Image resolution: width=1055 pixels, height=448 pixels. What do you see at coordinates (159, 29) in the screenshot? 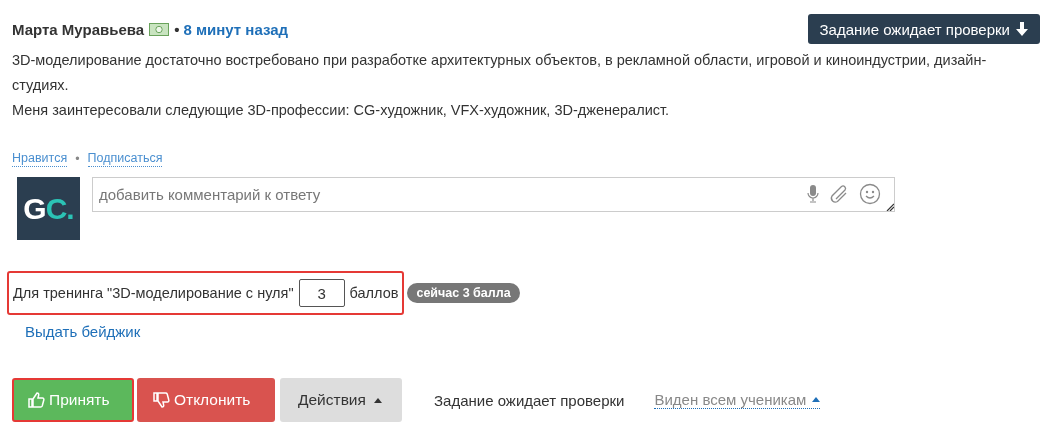
I see `banknote-icon` at bounding box center [159, 29].